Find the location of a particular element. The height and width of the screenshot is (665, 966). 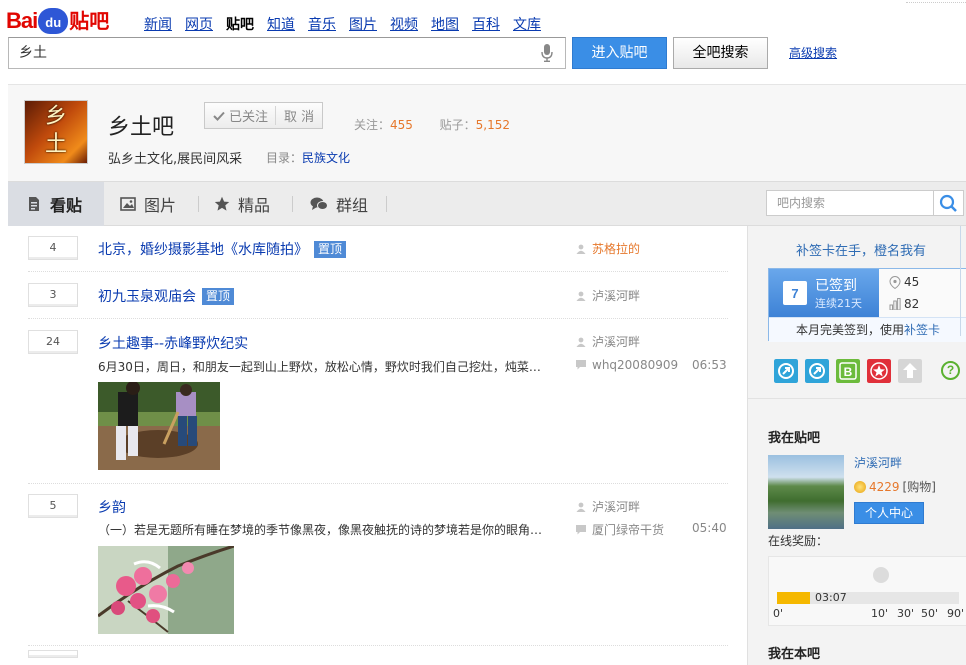

logo-tieba: 贴吧 is located at coordinates (89, 21).